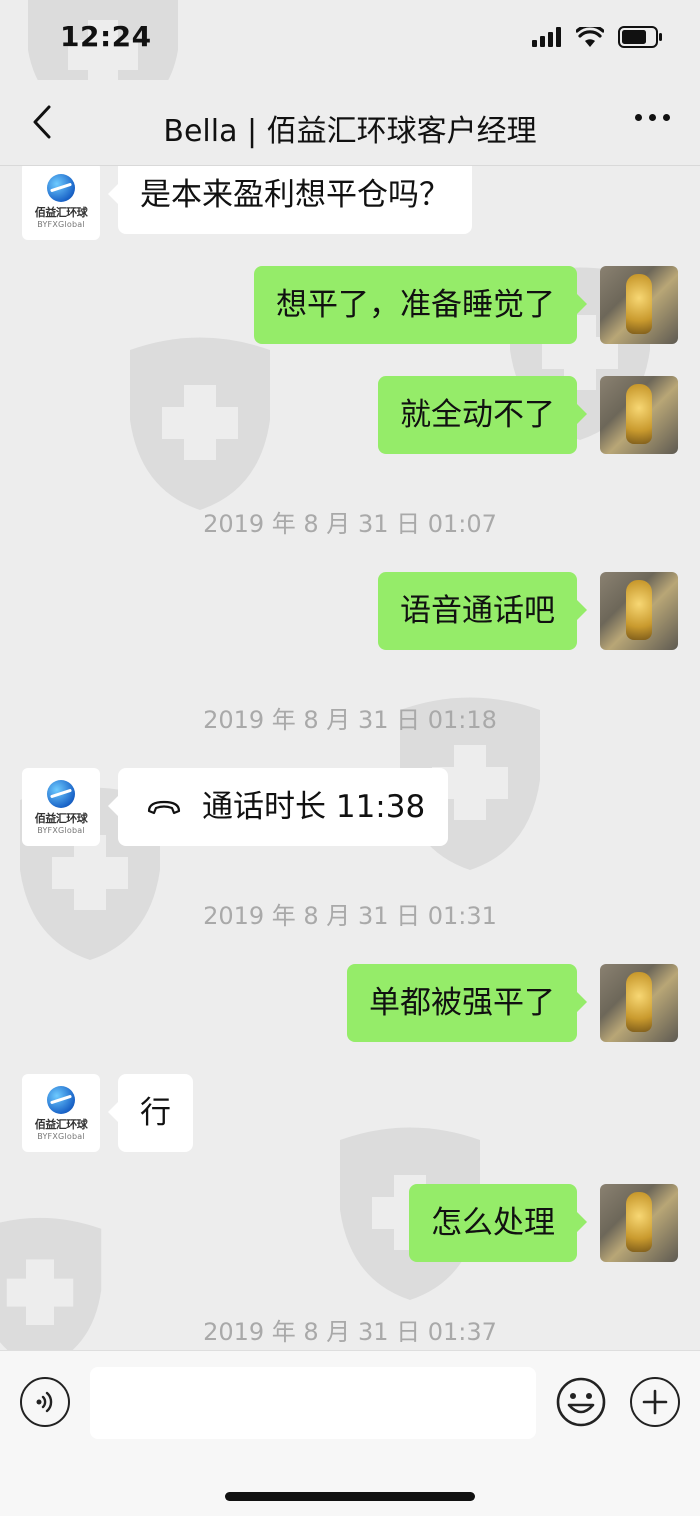 This screenshot has height=1516, width=700. Describe the element at coordinates (350, 720) in the screenshot. I see `message-timestamp: 2019 年 8 月 31 日 01:18` at that location.